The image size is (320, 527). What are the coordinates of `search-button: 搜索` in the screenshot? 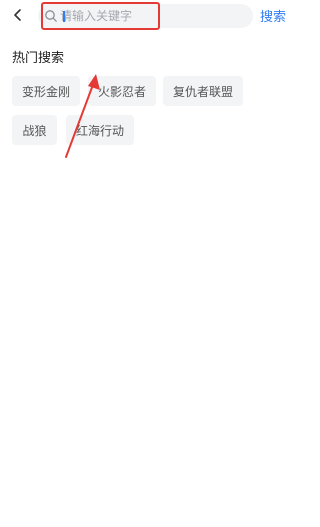 It's located at (273, 15).